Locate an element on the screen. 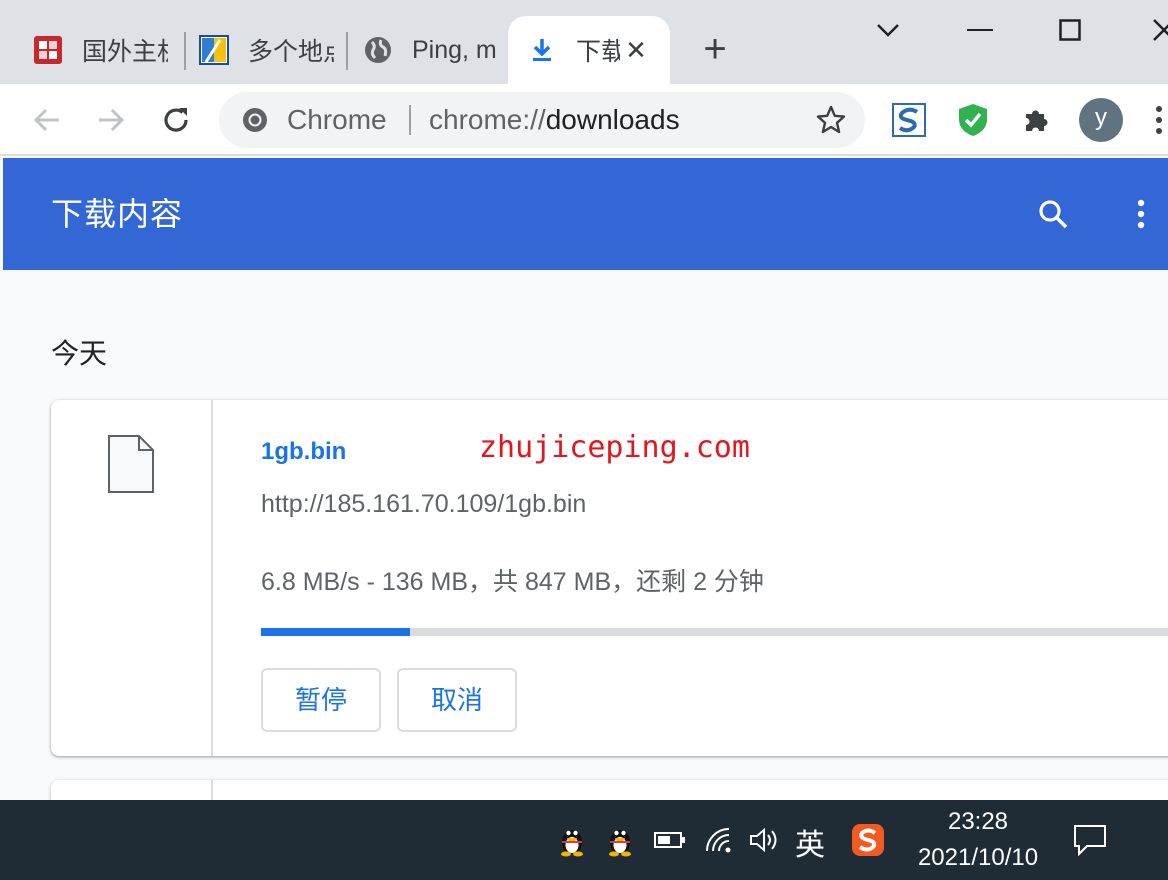 This screenshot has height=880, width=1168. globe-icon is located at coordinates (378, 50).